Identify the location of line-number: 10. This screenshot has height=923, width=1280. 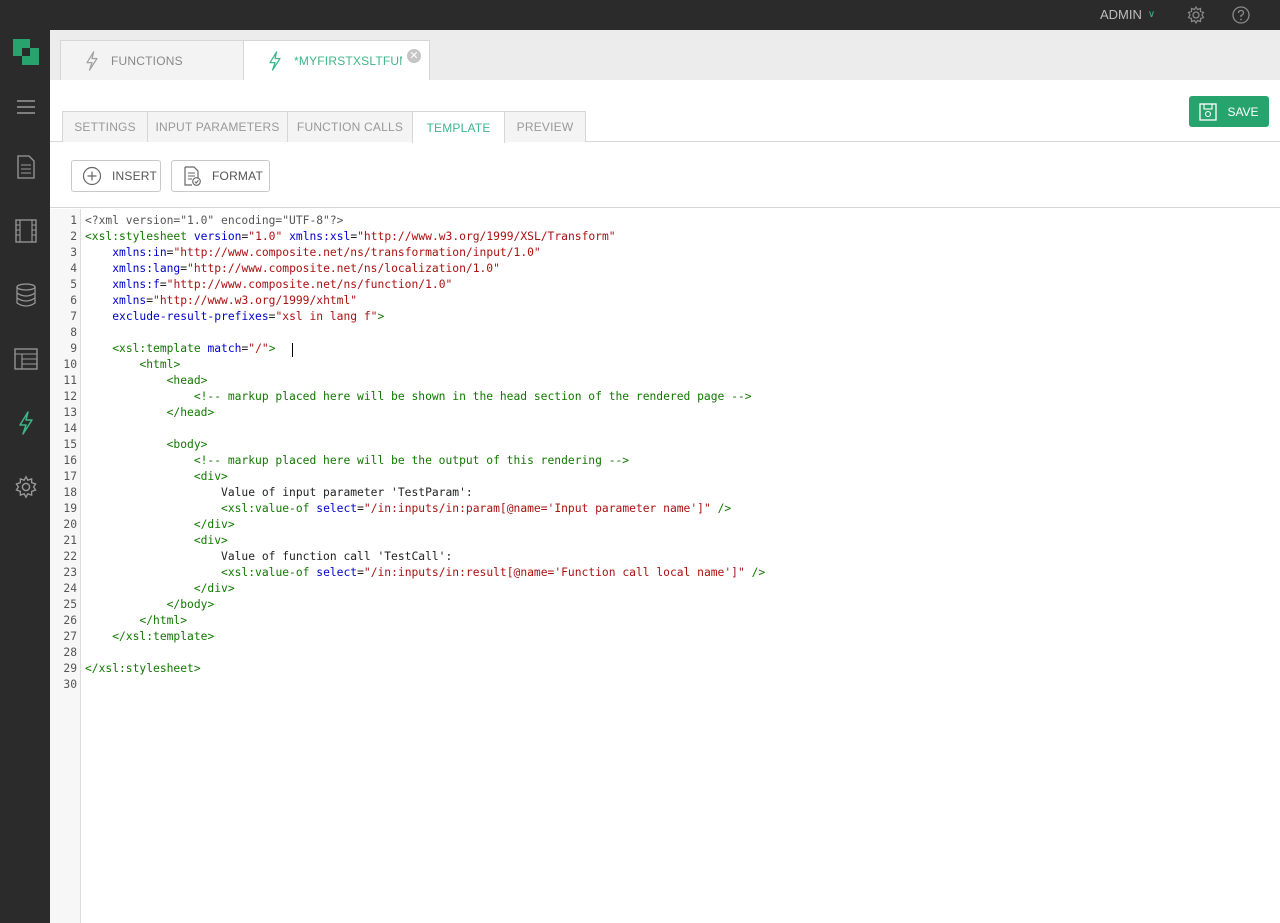
(70, 364).